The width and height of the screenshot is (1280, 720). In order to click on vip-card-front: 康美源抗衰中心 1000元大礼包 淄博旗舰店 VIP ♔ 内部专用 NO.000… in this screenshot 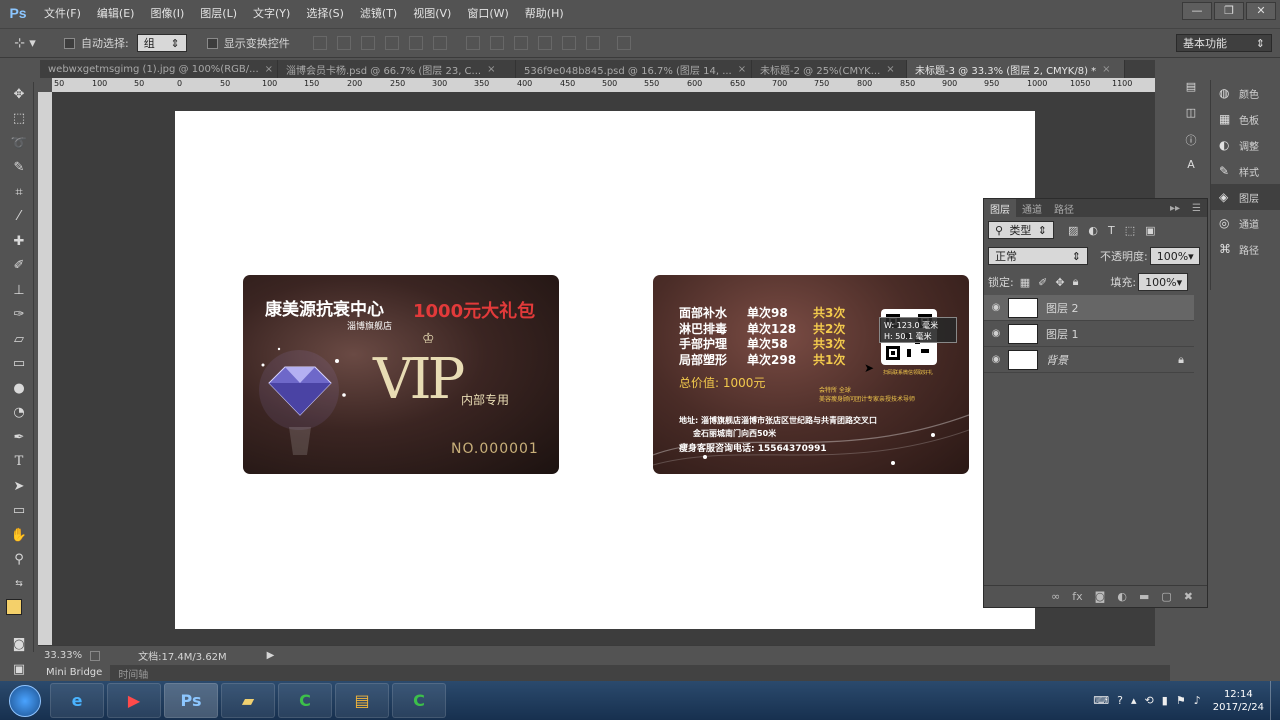, I will do `click(401, 374)`.